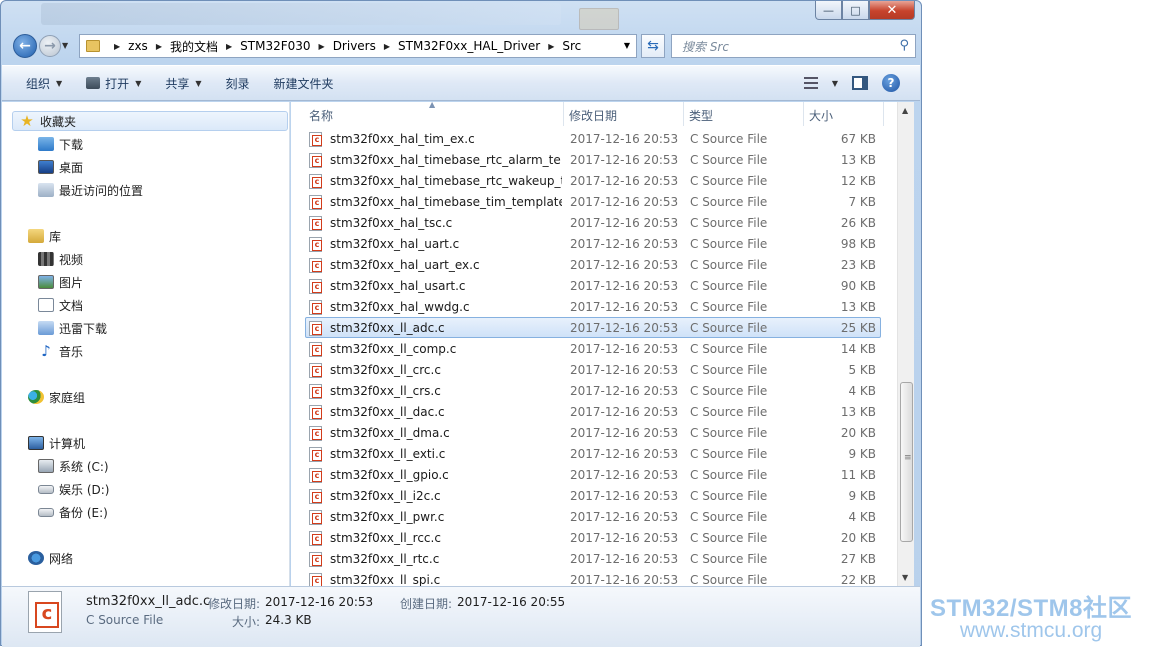  Describe the element at coordinates (905, 577) in the screenshot. I see `scroll-down-arrow: ▼` at that location.